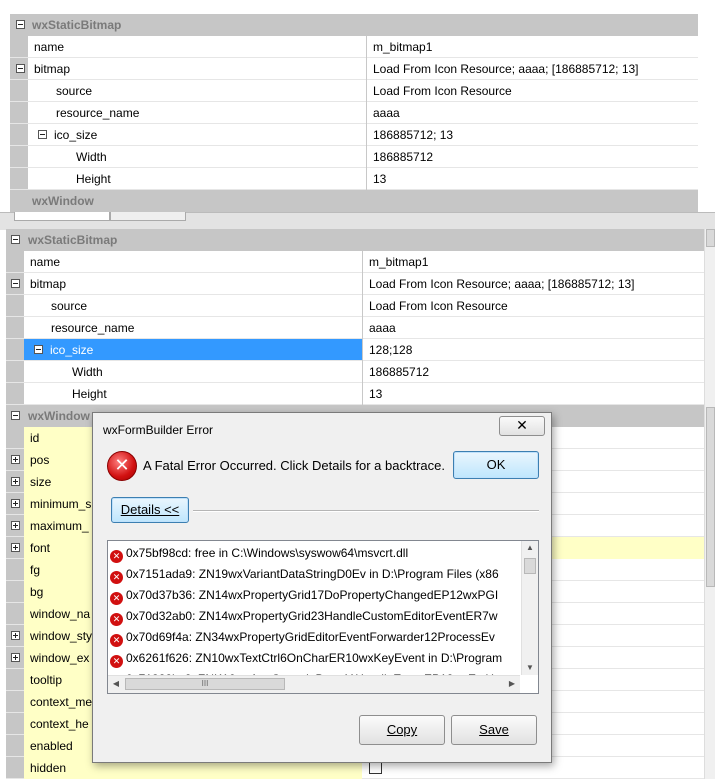  Describe the element at coordinates (402, 730) in the screenshot. I see `copy-button: Copy` at that location.